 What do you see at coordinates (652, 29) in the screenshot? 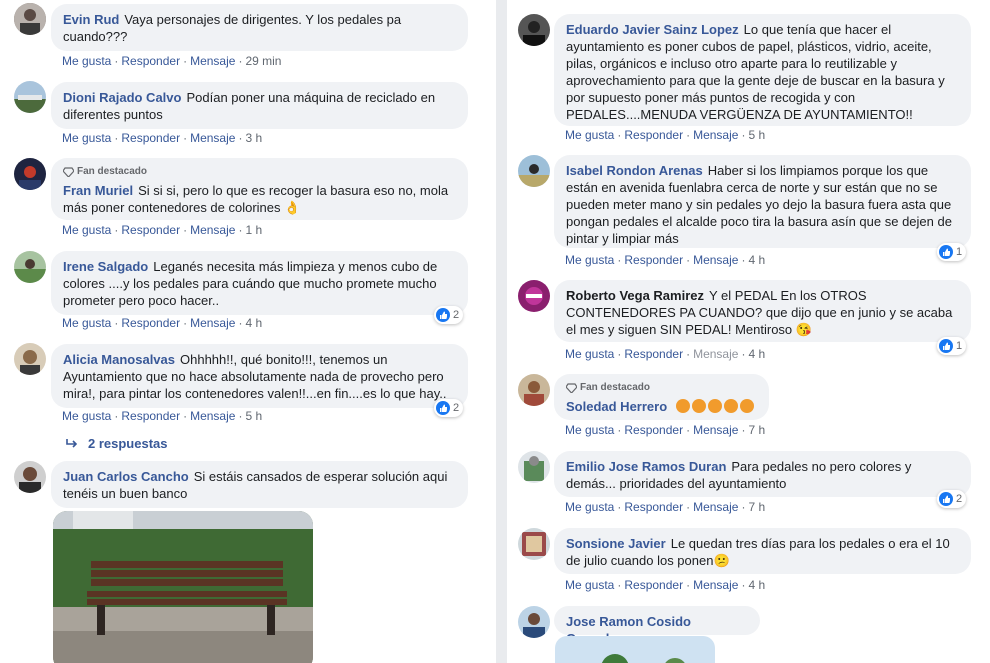
I see `comment-author: Eduardo Javier Sainz Lopez` at bounding box center [652, 29].